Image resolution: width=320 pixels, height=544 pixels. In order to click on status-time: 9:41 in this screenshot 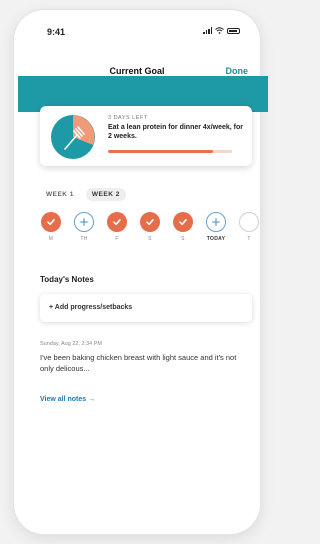, I will do `click(56, 32)`.